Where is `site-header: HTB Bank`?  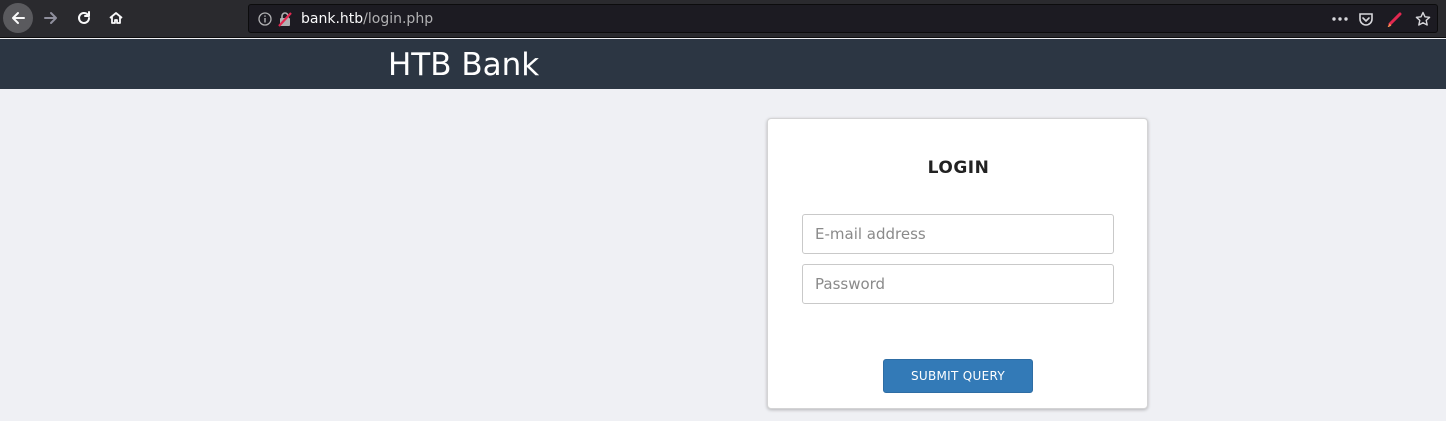
site-header: HTB Bank is located at coordinates (723, 64).